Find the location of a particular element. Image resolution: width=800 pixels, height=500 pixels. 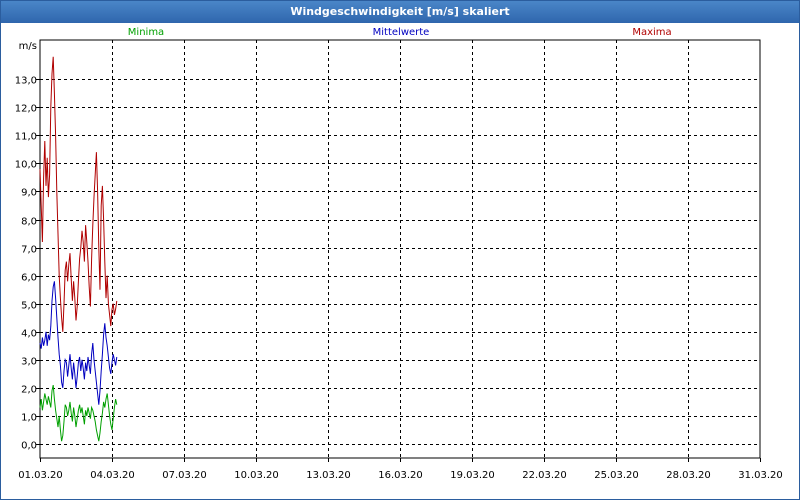

legend-mittelwerte: Mittelwerte is located at coordinates (401, 32).